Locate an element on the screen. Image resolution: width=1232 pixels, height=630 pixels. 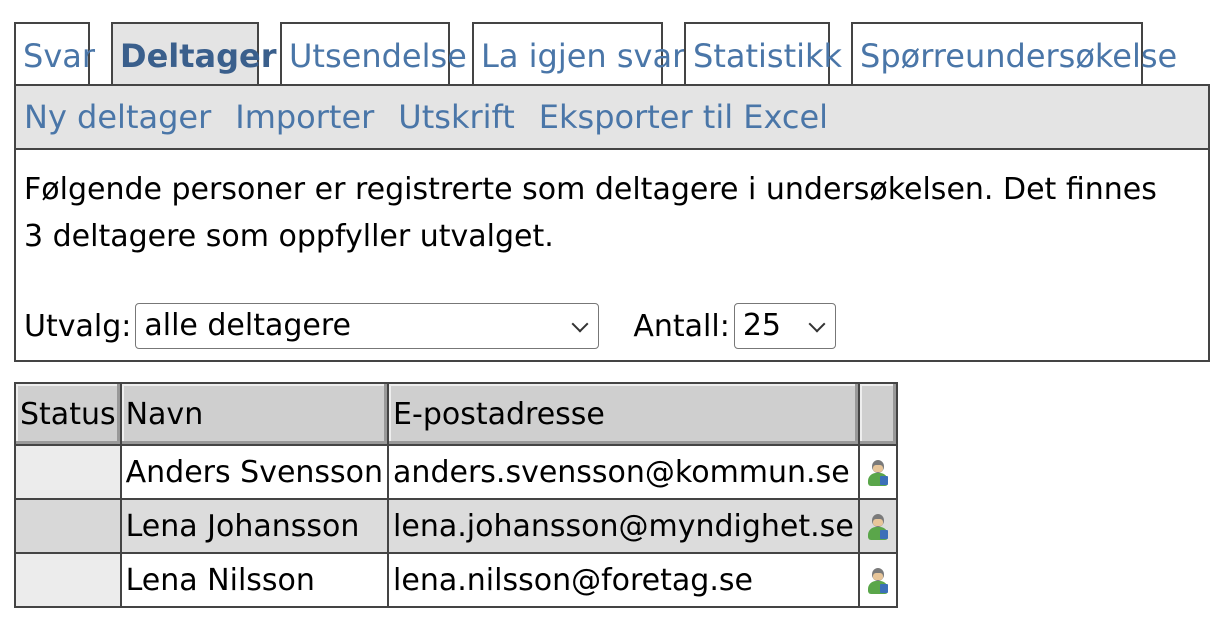
antall-selected-value: 25 is located at coordinates (761, 325).